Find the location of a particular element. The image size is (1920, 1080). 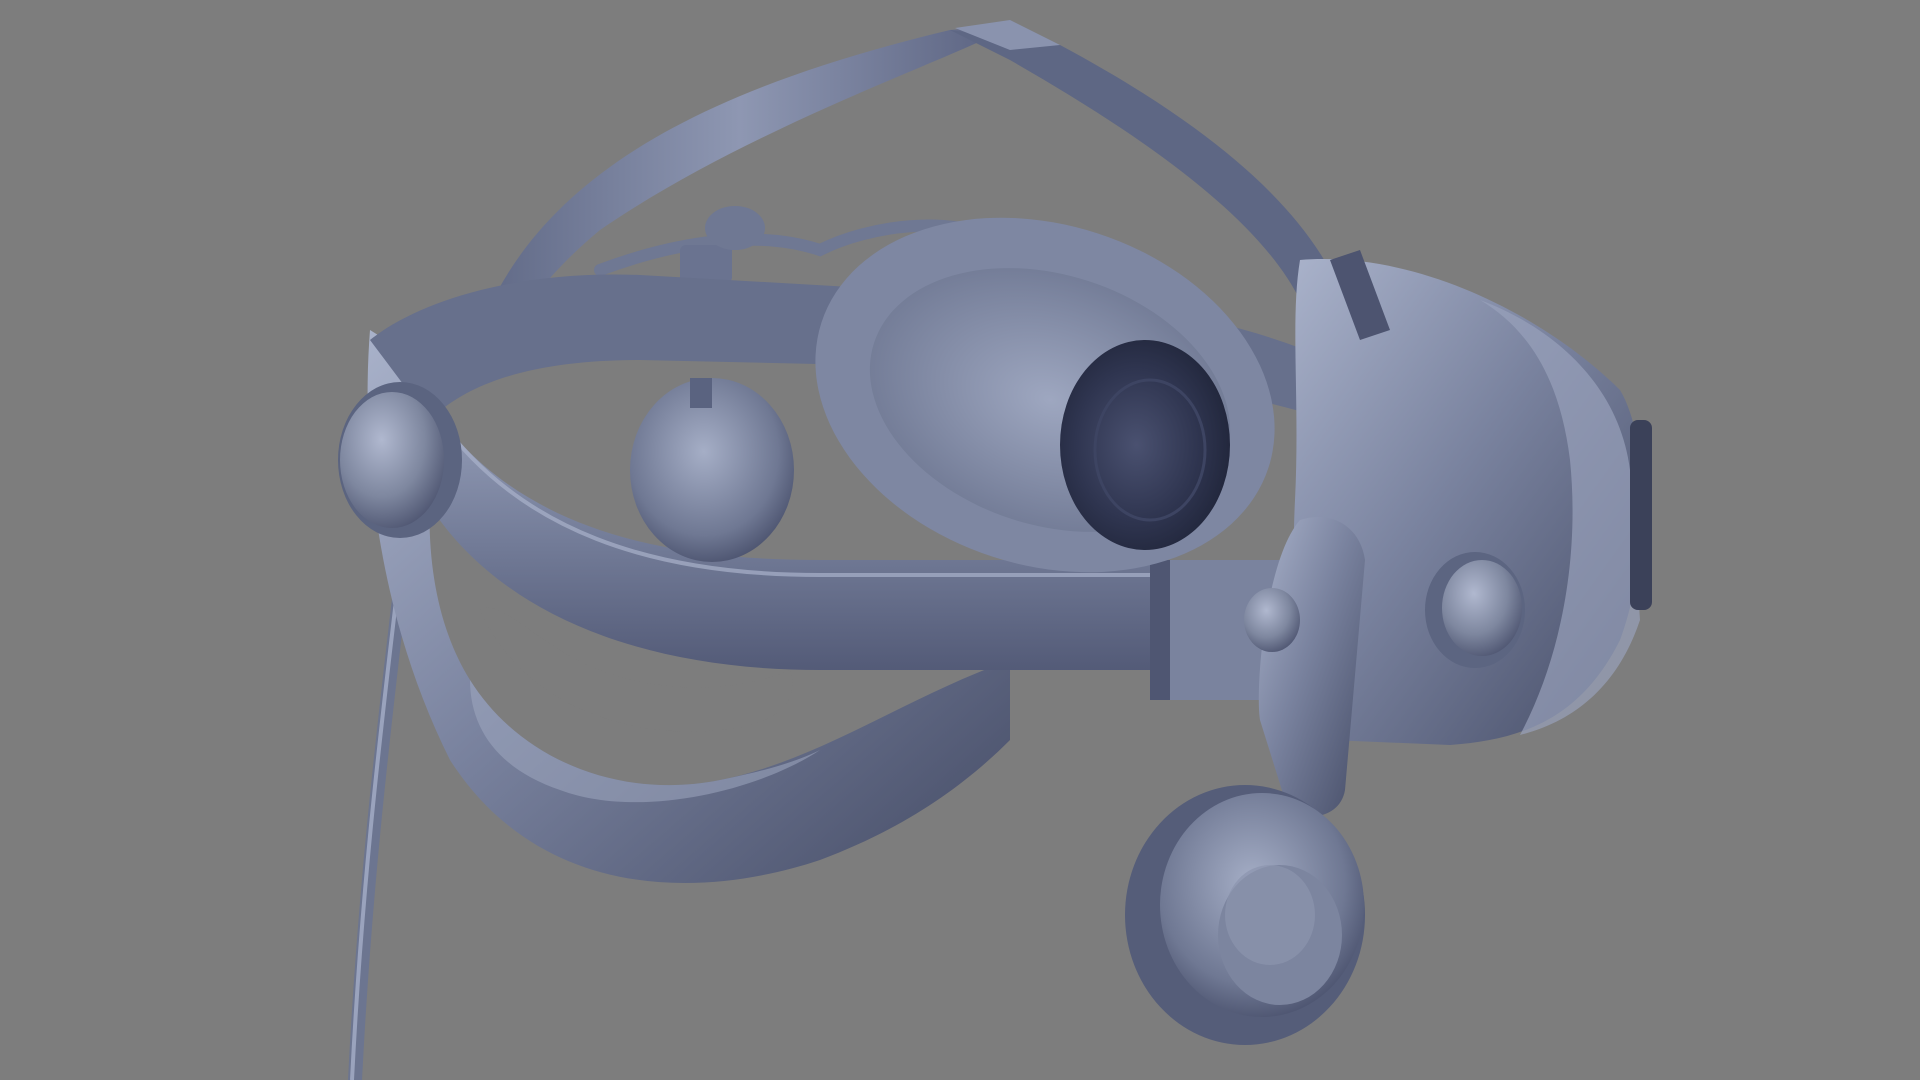

speaker-cap-highlight is located at coordinates (1270, 915).